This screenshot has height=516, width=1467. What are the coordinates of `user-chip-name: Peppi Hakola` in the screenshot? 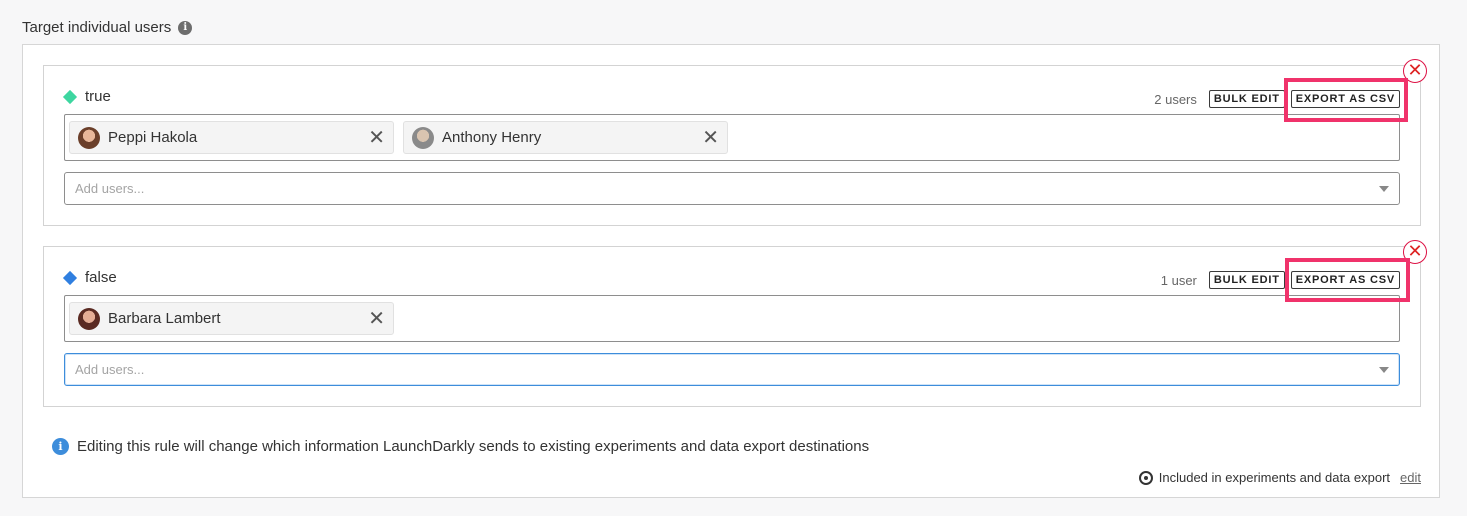 It's located at (153, 137).